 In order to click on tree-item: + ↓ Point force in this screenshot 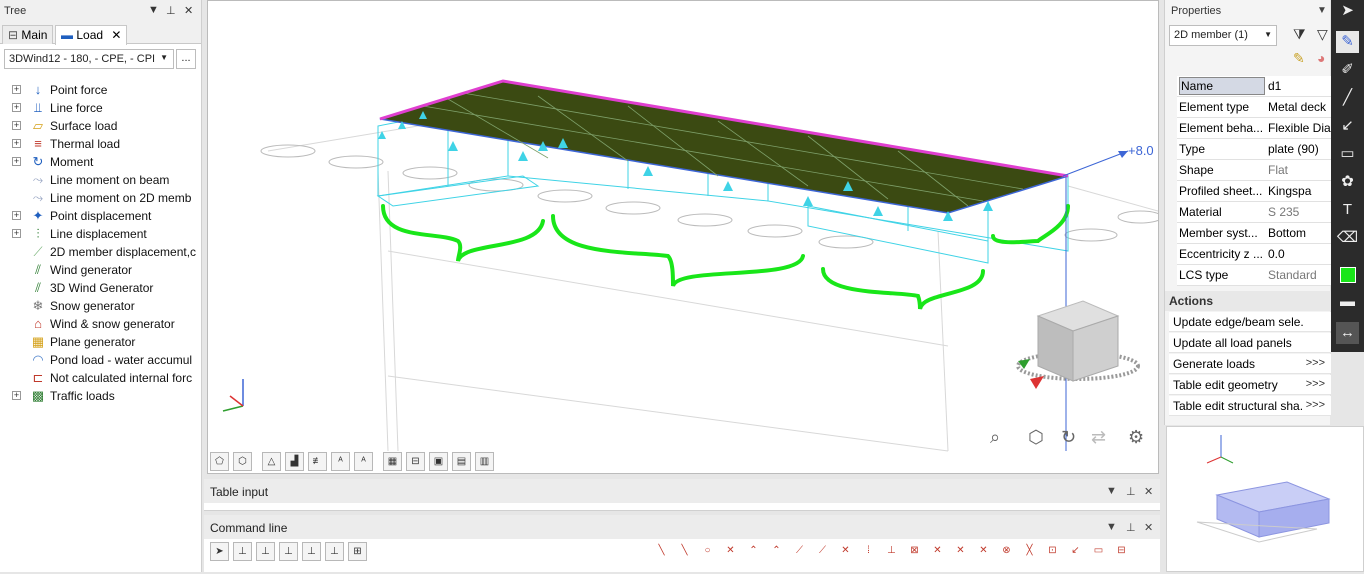, I will do `click(100, 90)`.